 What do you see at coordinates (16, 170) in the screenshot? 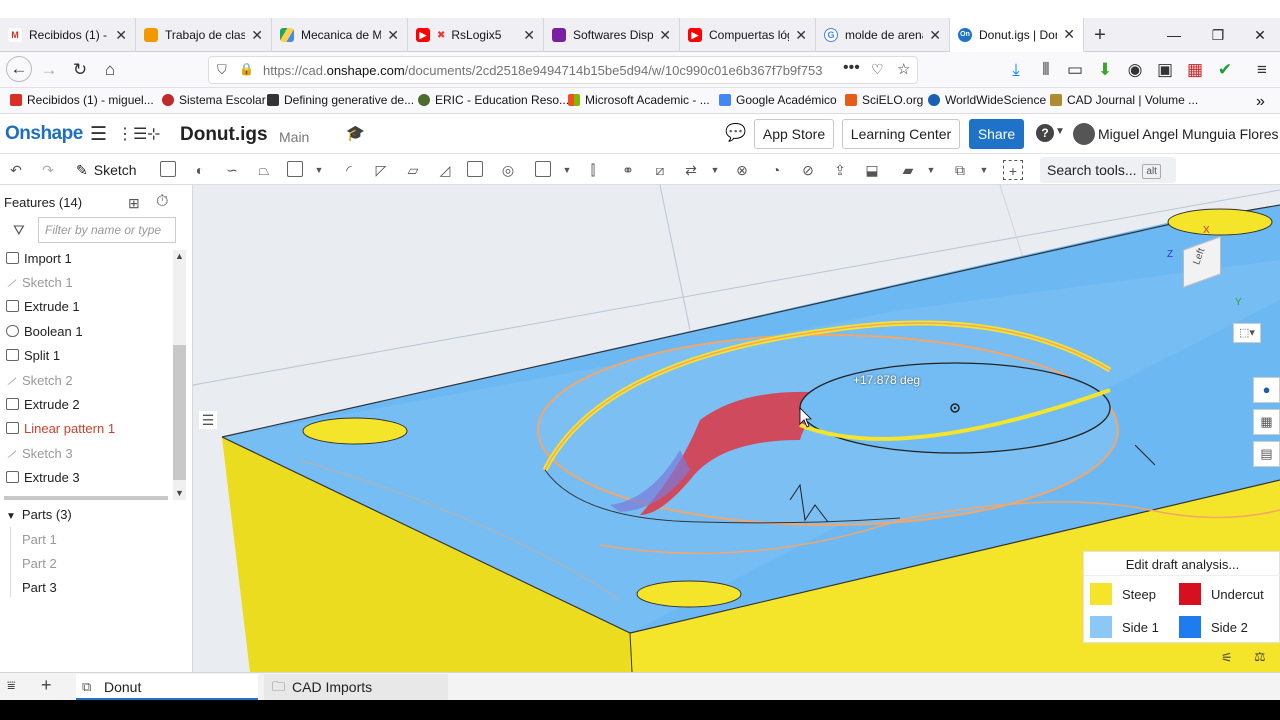
I see `undo-icon: ↶` at bounding box center [16, 170].